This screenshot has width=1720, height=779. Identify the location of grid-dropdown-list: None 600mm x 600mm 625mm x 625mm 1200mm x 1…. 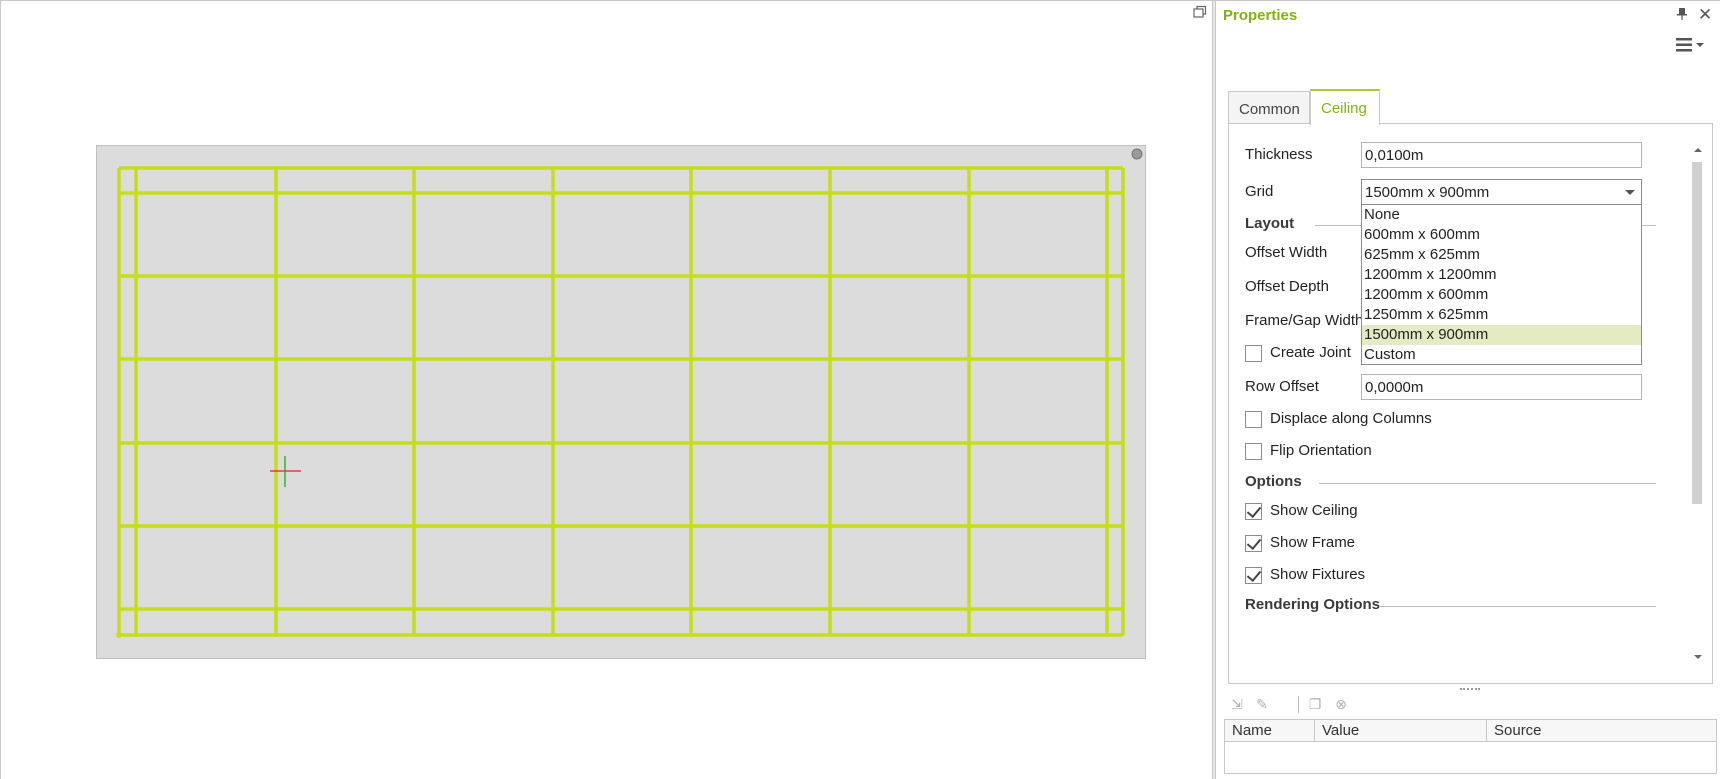
(1501, 285).